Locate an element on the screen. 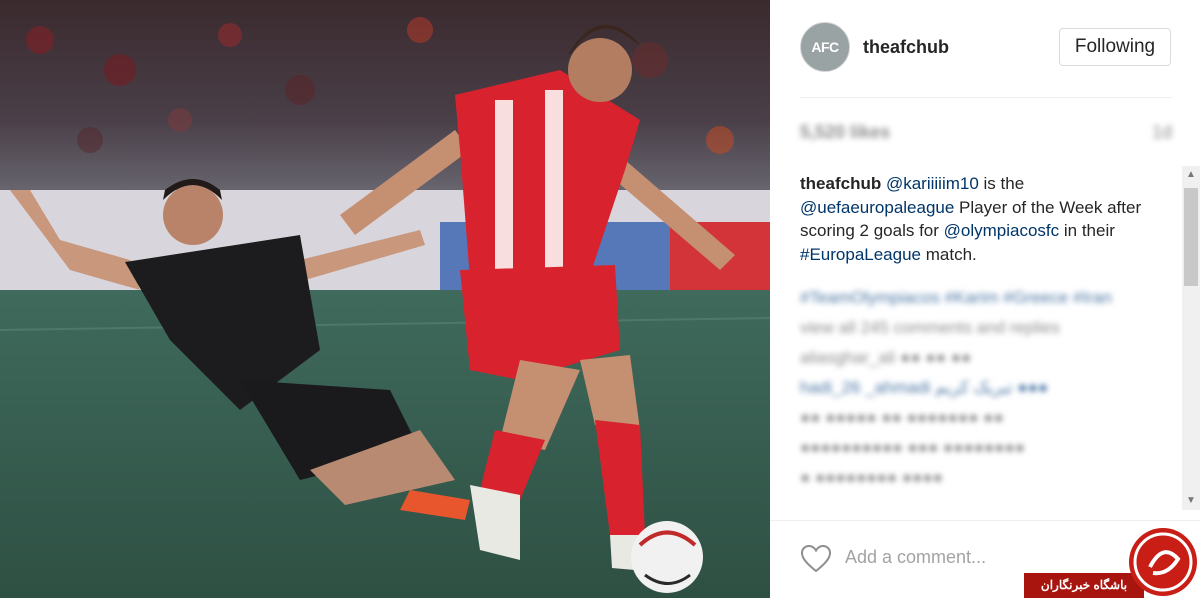  blurred-comment: ● ●●●●●●●● ●●●● is located at coordinates (975, 480).